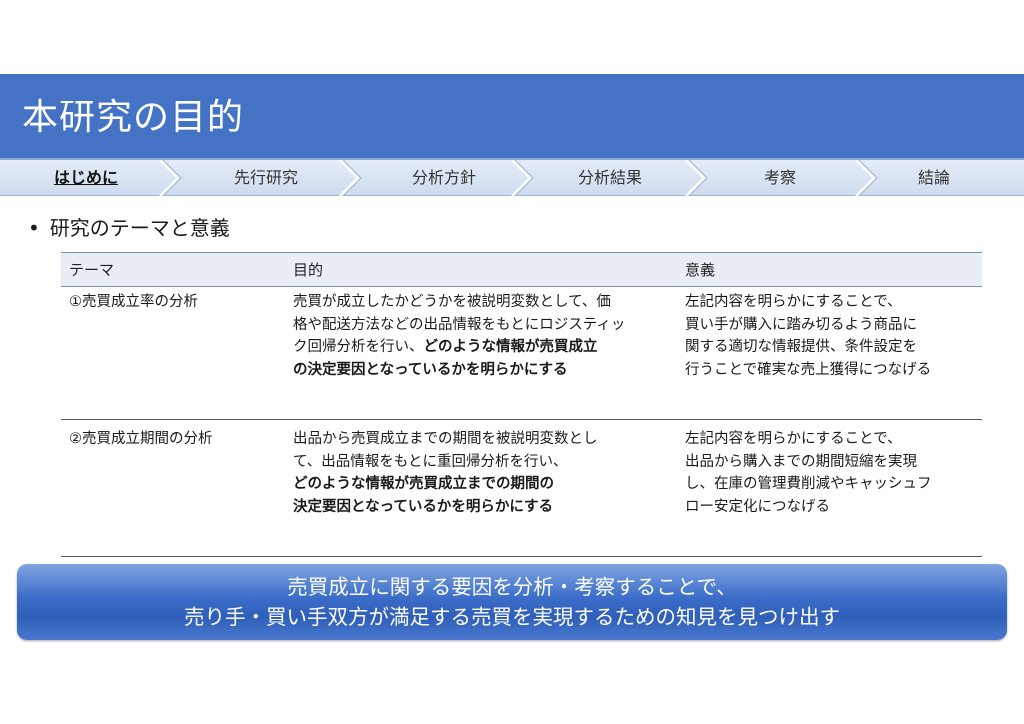 The width and height of the screenshot is (1024, 724). I want to click on table-header-row: テーマ 目的 意義, so click(521, 269).